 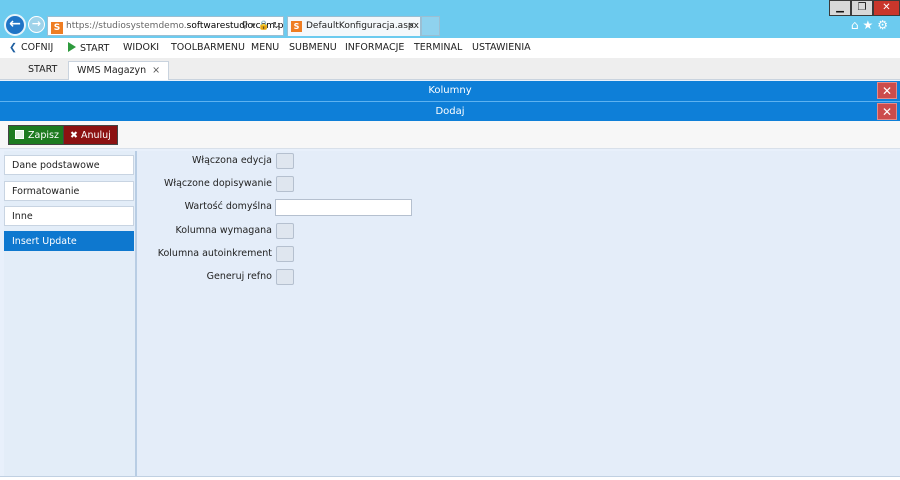 I want to click on menu-item-ustawienia: USTAWIENIA, so click(x=501, y=47).